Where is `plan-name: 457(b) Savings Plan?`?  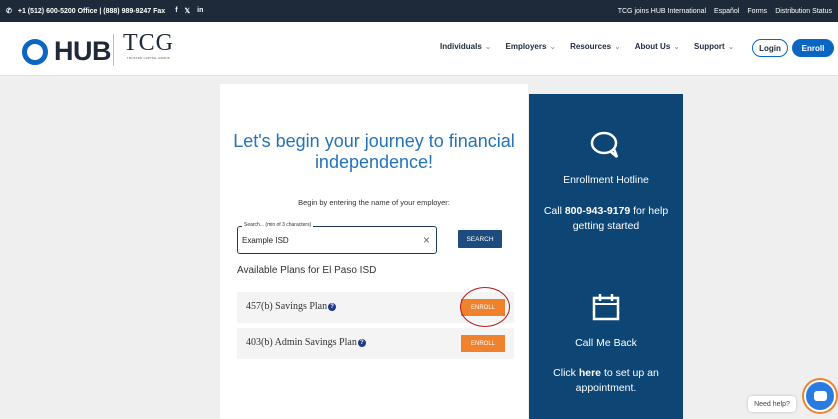 plan-name: 457(b) Savings Plan? is located at coordinates (291, 306).